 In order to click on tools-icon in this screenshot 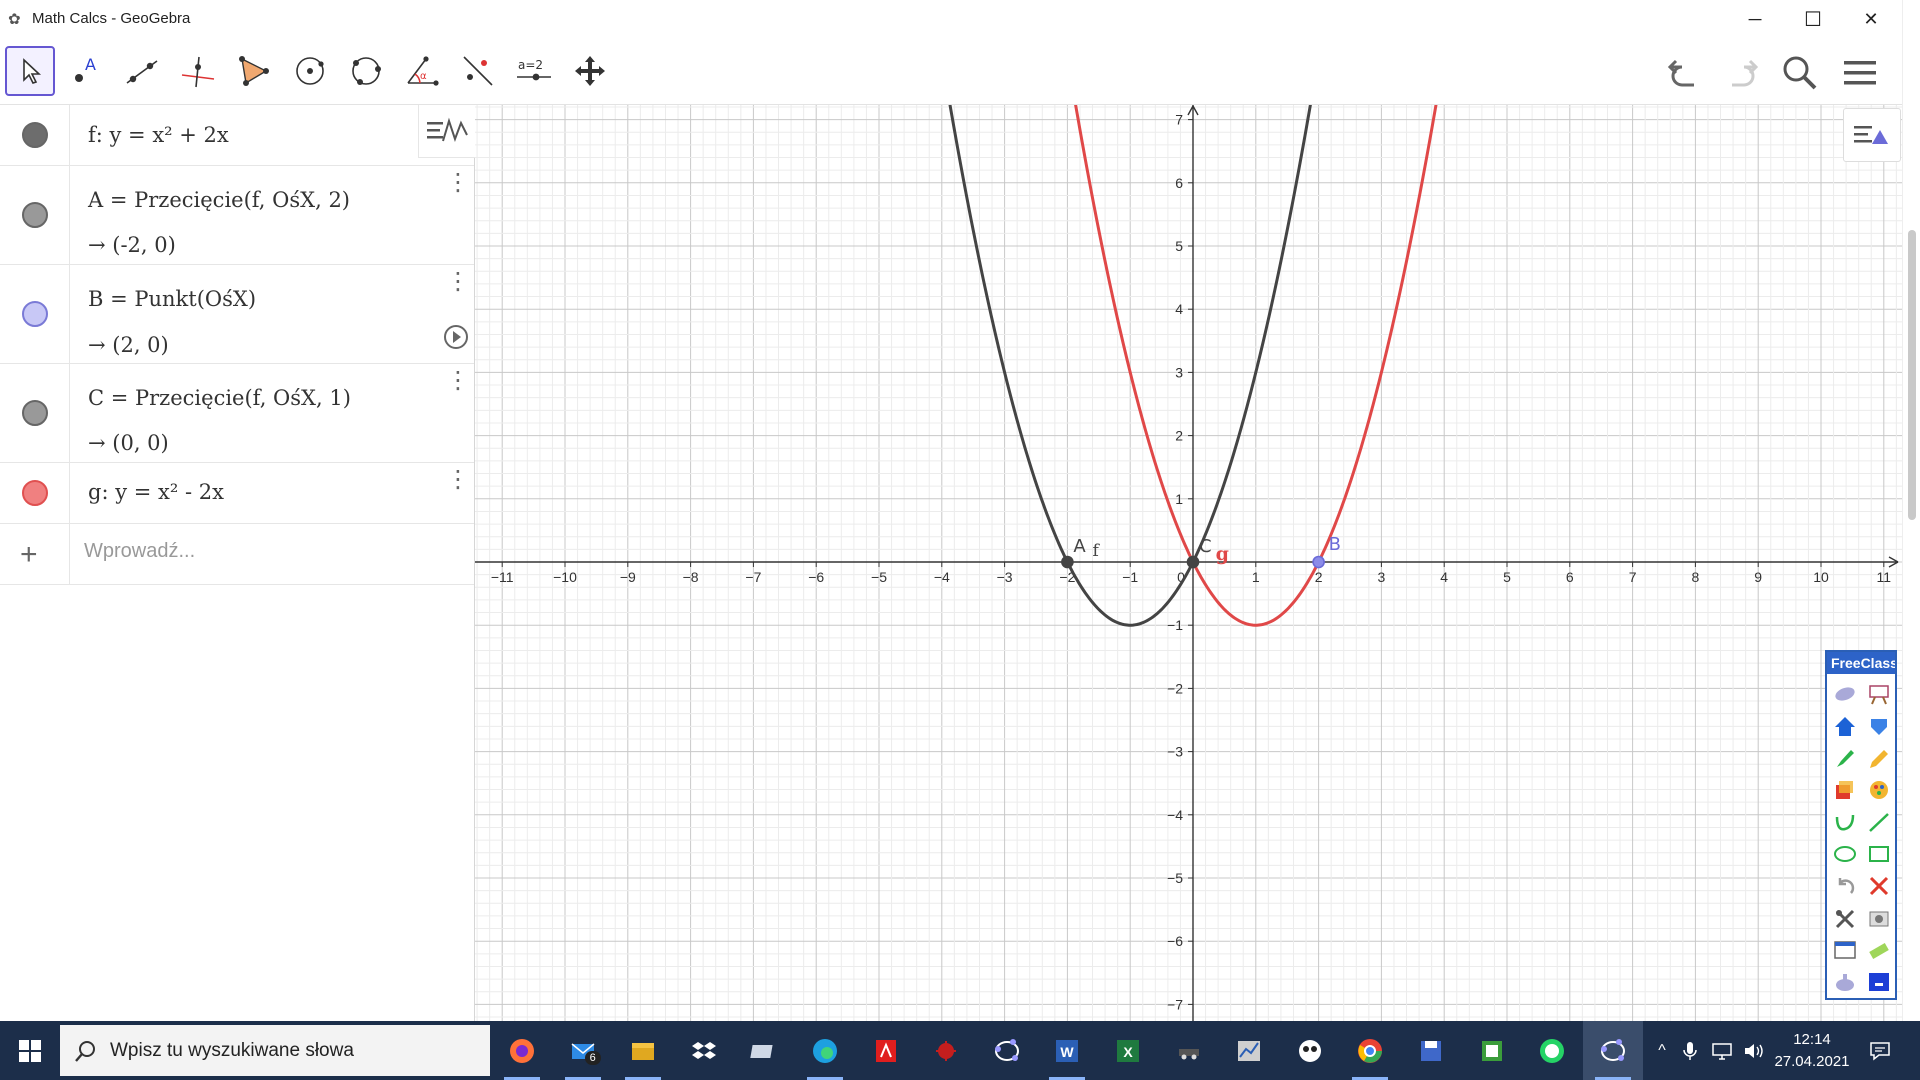, I will do `click(1845, 918)`.